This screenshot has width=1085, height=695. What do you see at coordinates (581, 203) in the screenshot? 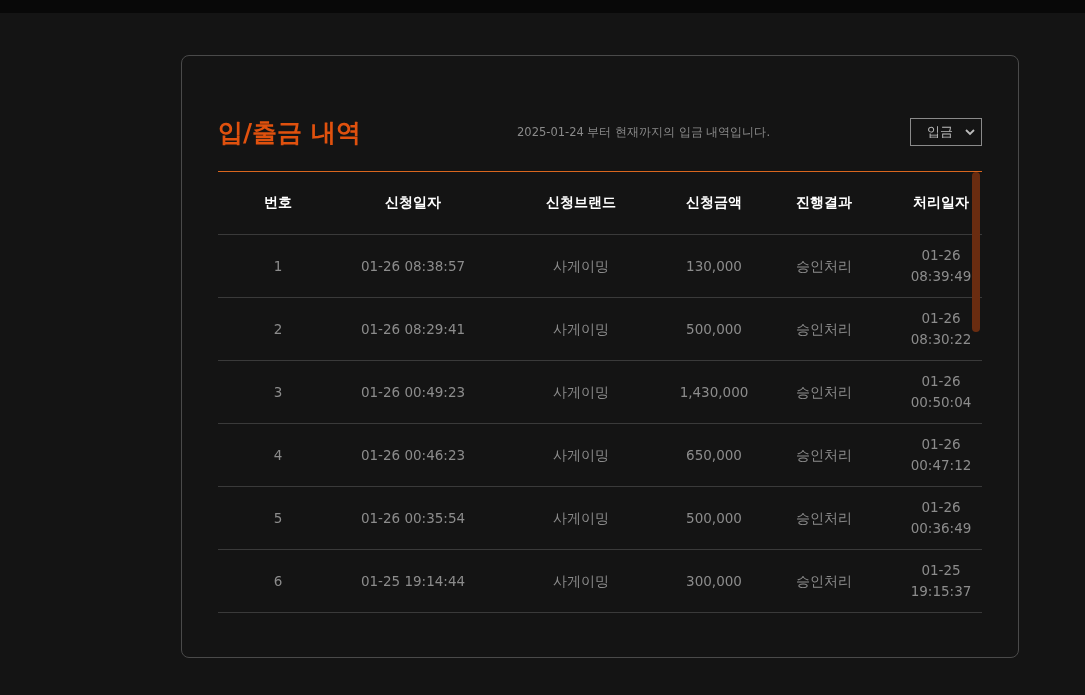
I see `column-header: 신청브랜드` at bounding box center [581, 203].